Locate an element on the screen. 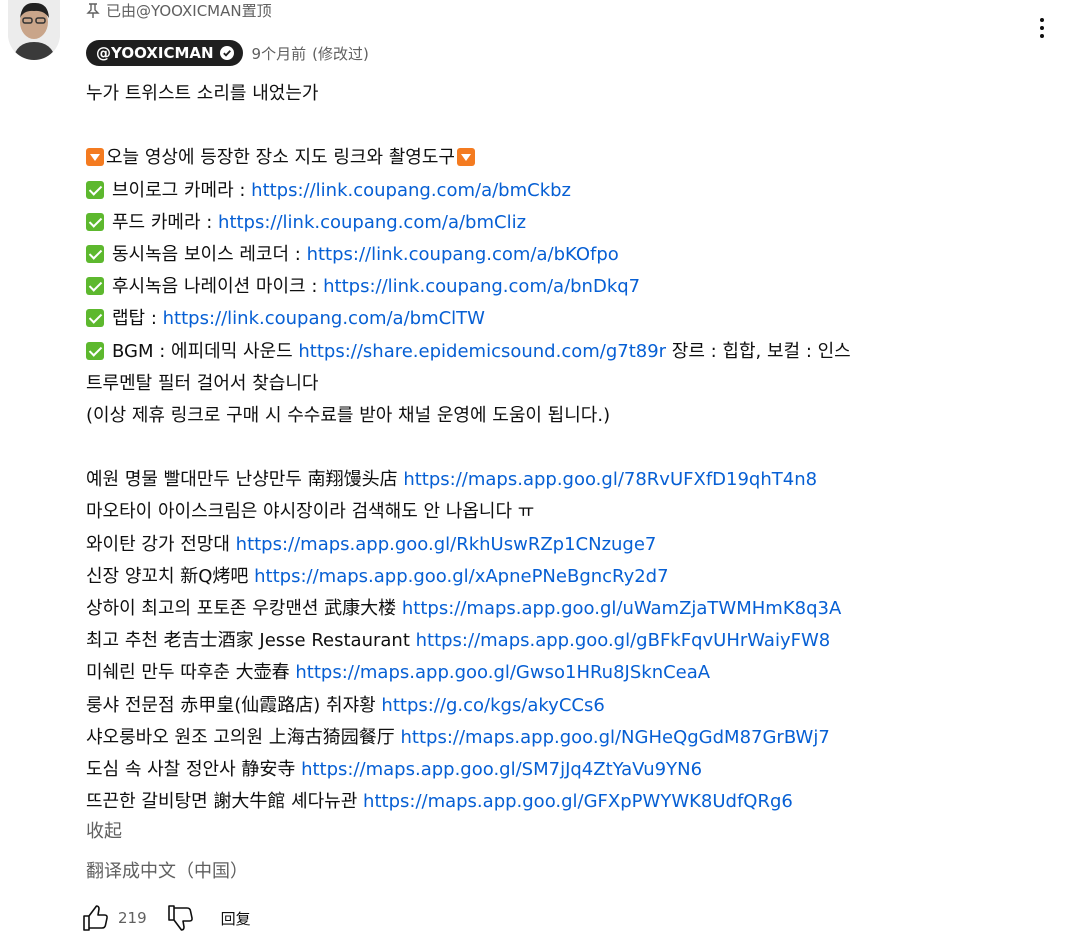 This screenshot has height=947, width=1080. like-button is located at coordinates (95, 918).